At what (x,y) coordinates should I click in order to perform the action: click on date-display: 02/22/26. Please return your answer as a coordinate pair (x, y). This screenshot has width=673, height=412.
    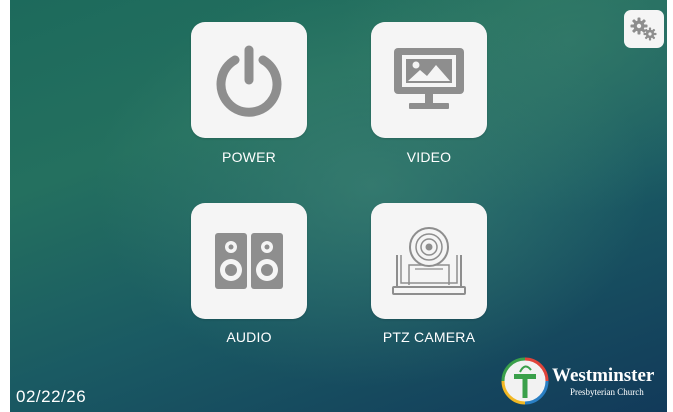
    Looking at the image, I should click on (51, 396).